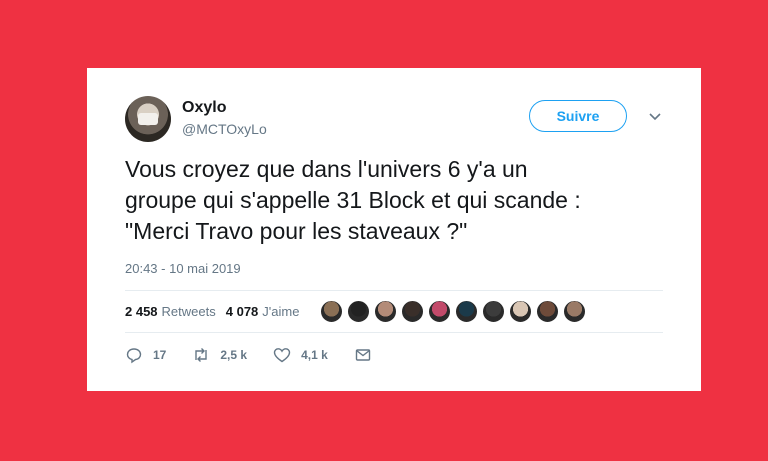  What do you see at coordinates (362, 355) in the screenshot?
I see `message-icon` at bounding box center [362, 355].